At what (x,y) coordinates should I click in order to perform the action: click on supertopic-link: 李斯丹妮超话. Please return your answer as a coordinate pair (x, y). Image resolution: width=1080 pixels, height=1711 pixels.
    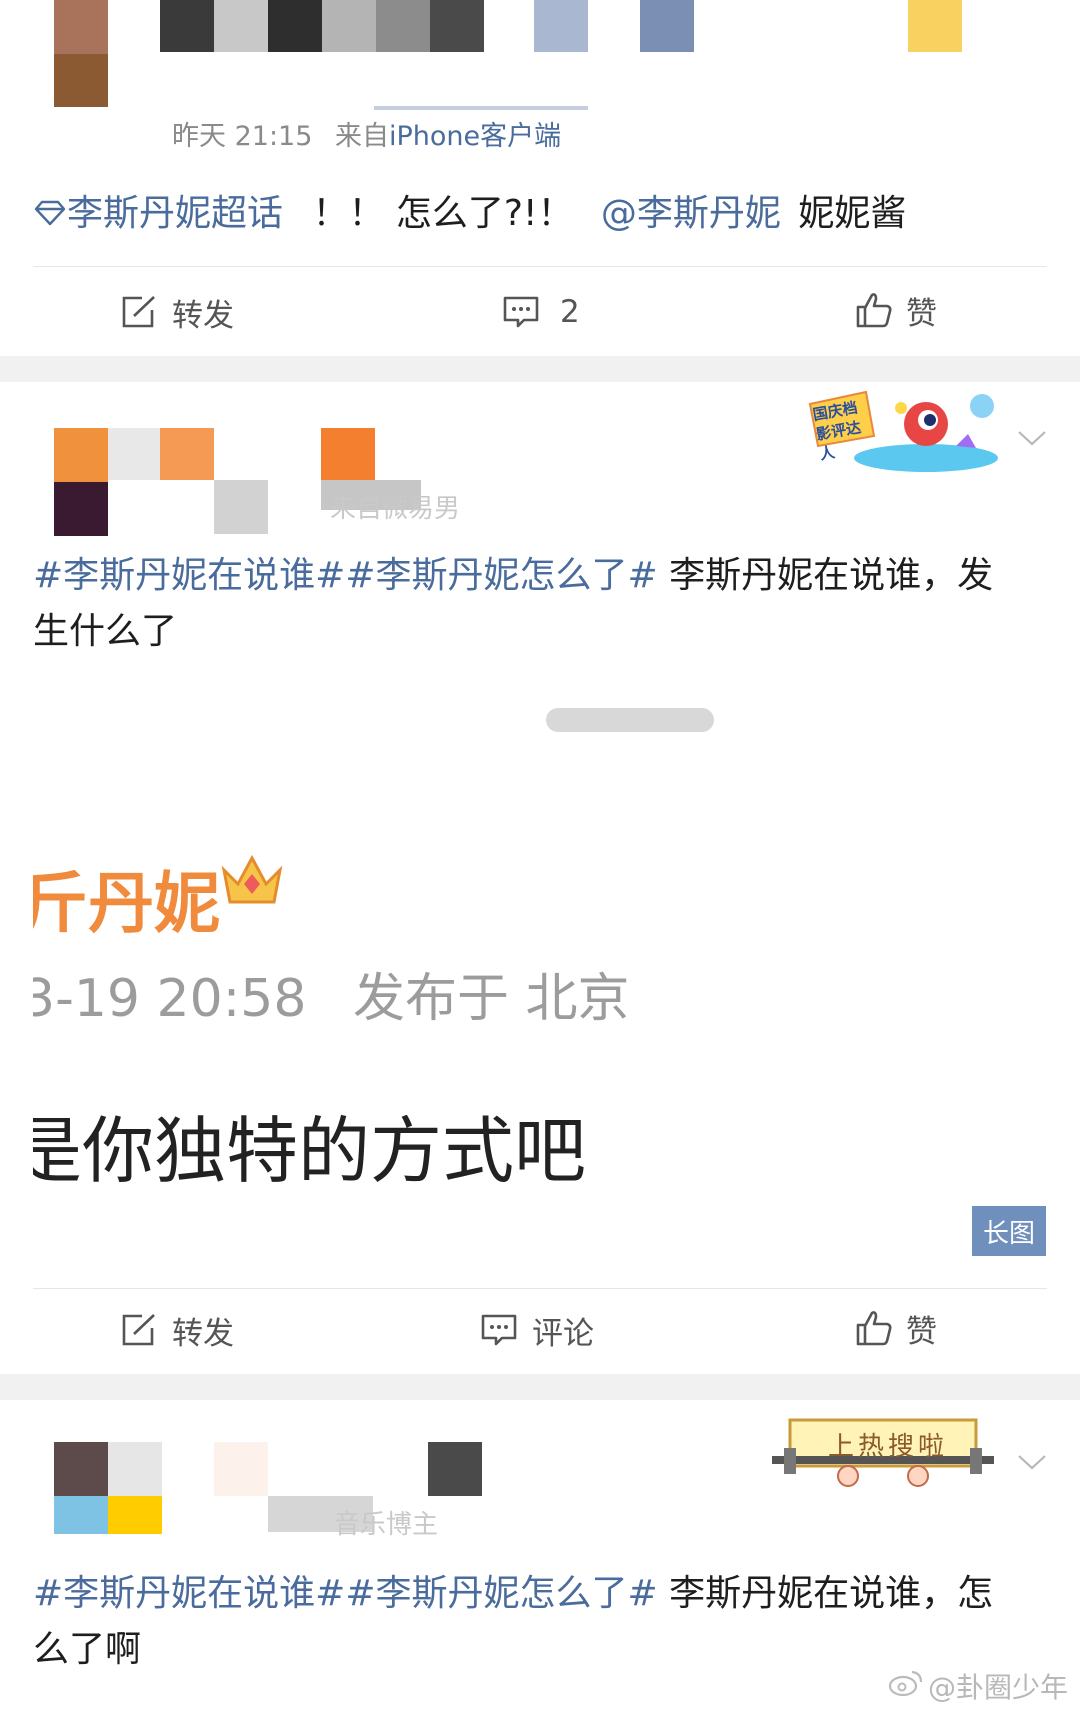
    Looking at the image, I should click on (175, 213).